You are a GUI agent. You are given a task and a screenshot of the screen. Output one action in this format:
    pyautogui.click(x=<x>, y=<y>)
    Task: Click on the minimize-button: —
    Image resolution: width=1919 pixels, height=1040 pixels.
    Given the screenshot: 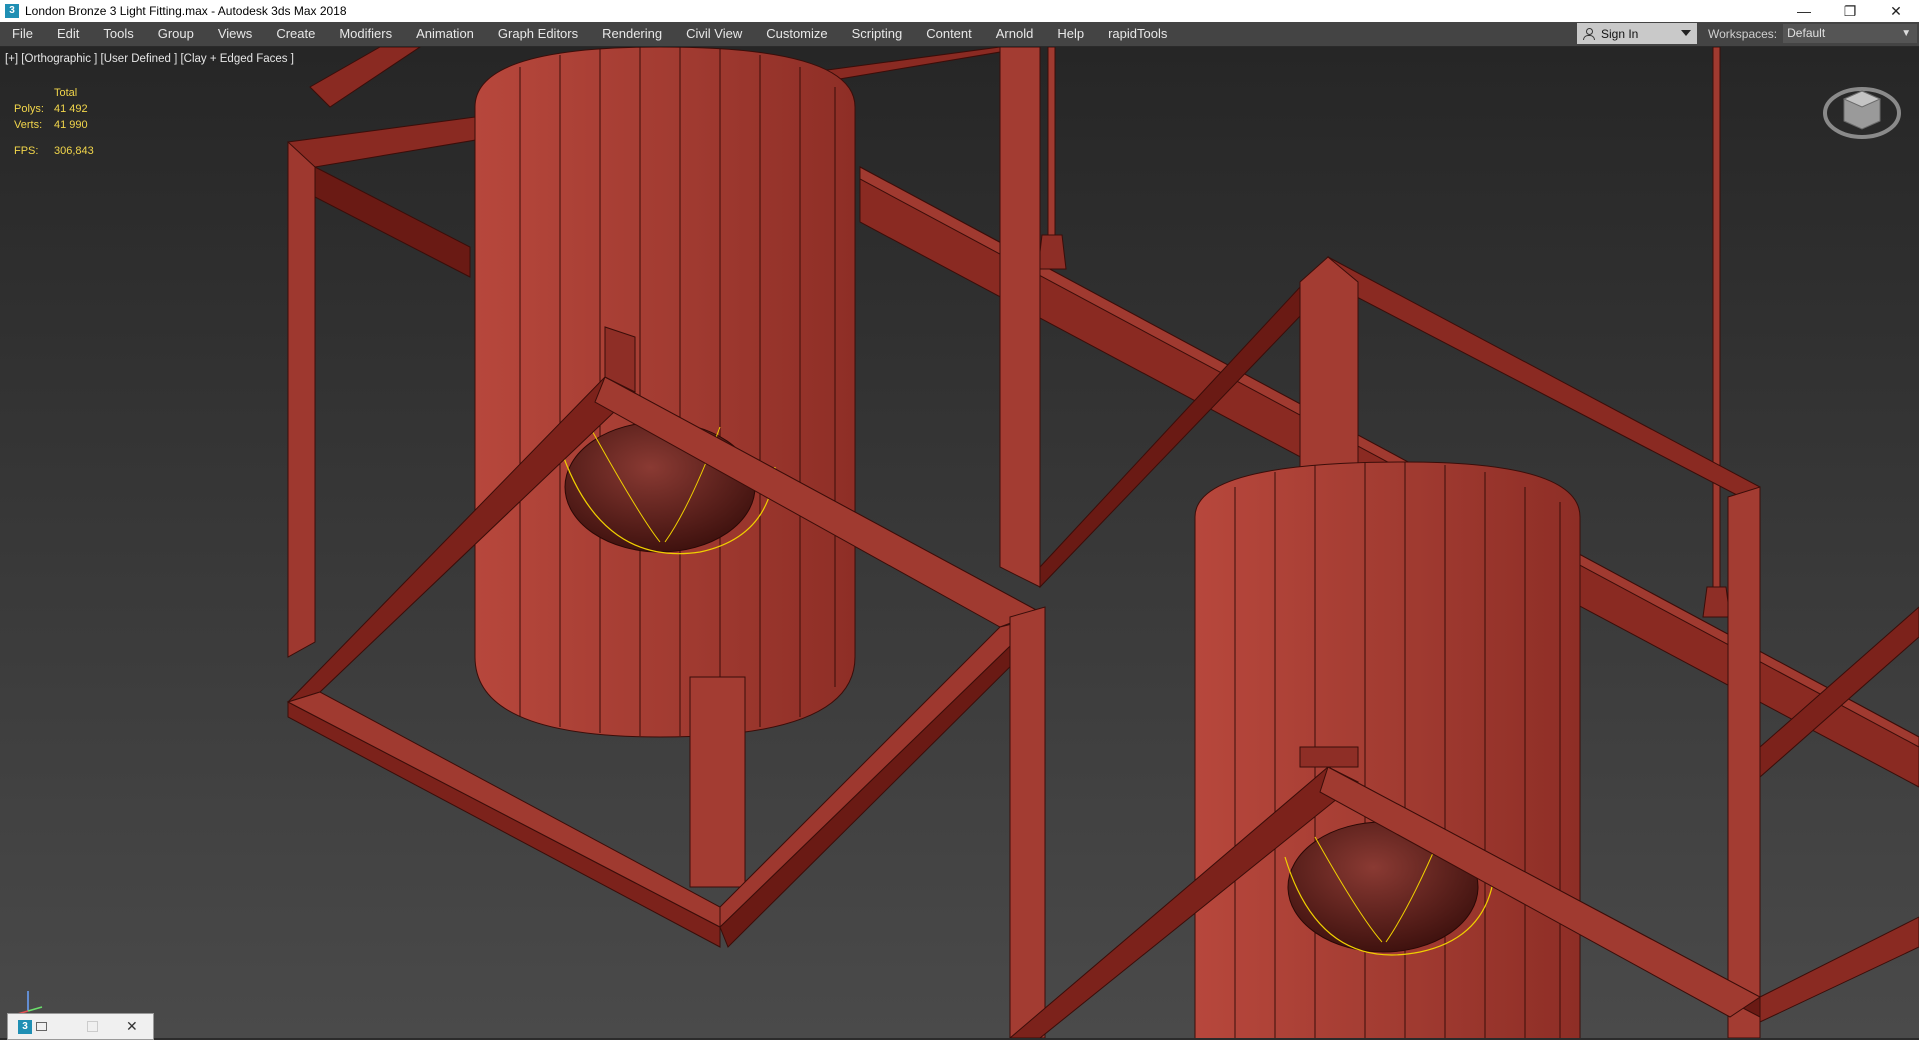 What is the action you would take?
    pyautogui.click(x=1804, y=11)
    